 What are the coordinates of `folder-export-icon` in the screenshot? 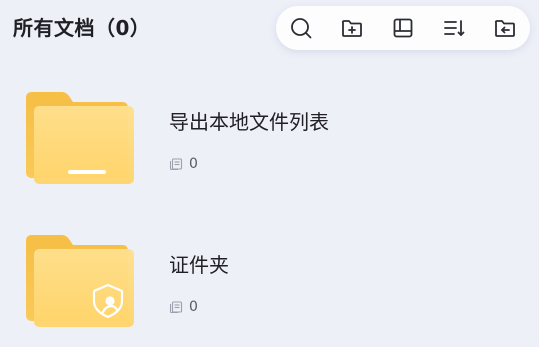 It's located at (80, 138).